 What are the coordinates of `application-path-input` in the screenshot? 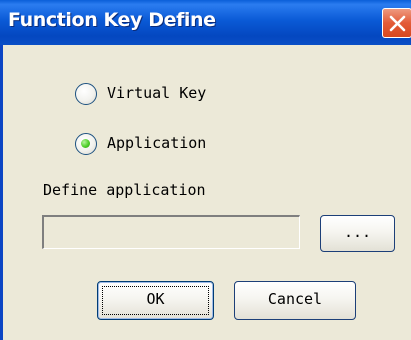 It's located at (171, 232).